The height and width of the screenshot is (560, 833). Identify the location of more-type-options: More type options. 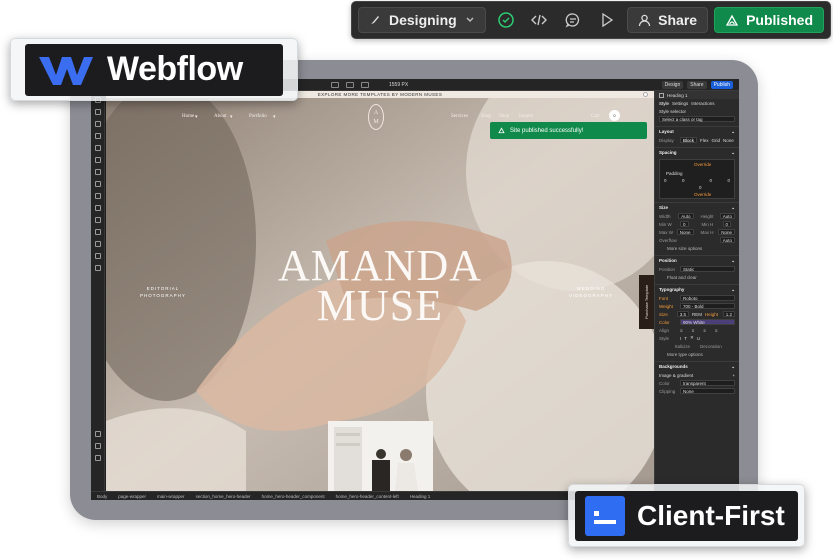
(697, 354).